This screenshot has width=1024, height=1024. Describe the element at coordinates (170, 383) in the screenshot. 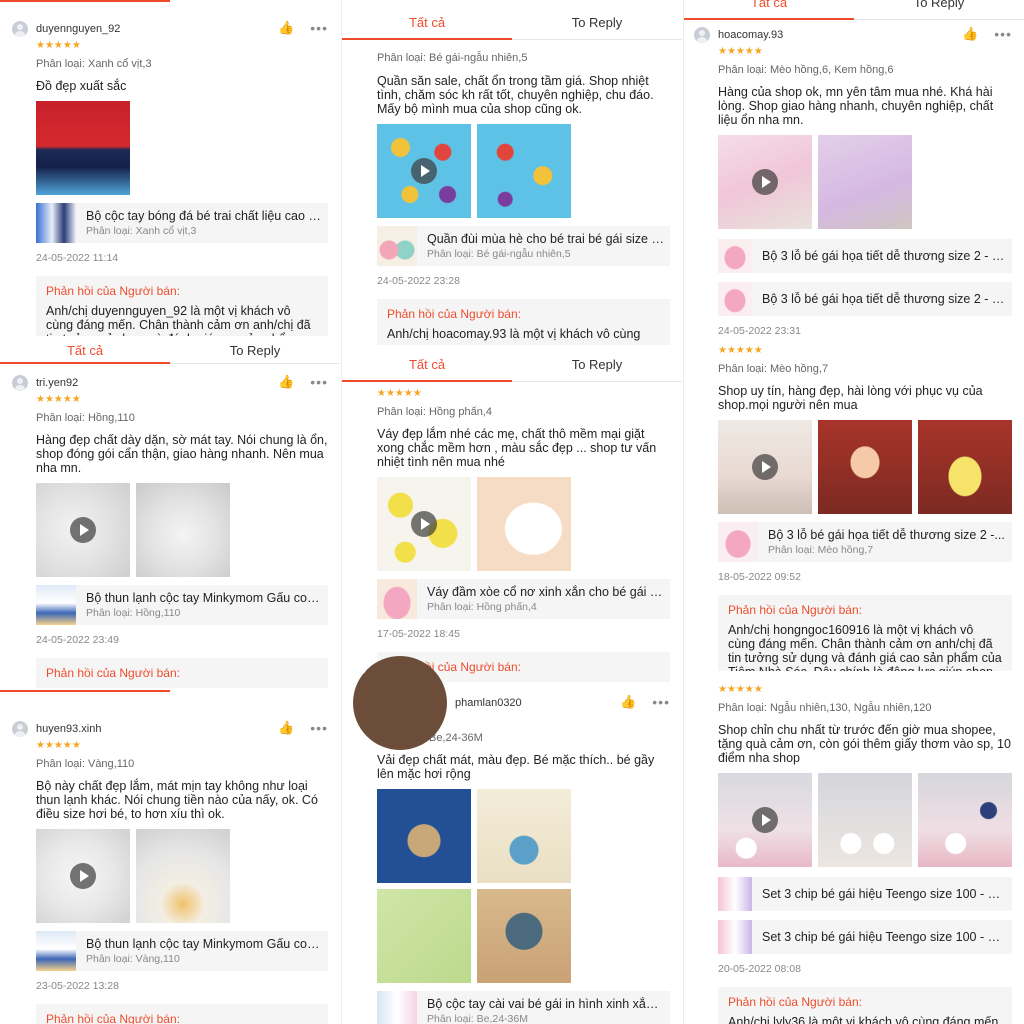

I see `review-header: tri.yen92 👍 •••` at that location.